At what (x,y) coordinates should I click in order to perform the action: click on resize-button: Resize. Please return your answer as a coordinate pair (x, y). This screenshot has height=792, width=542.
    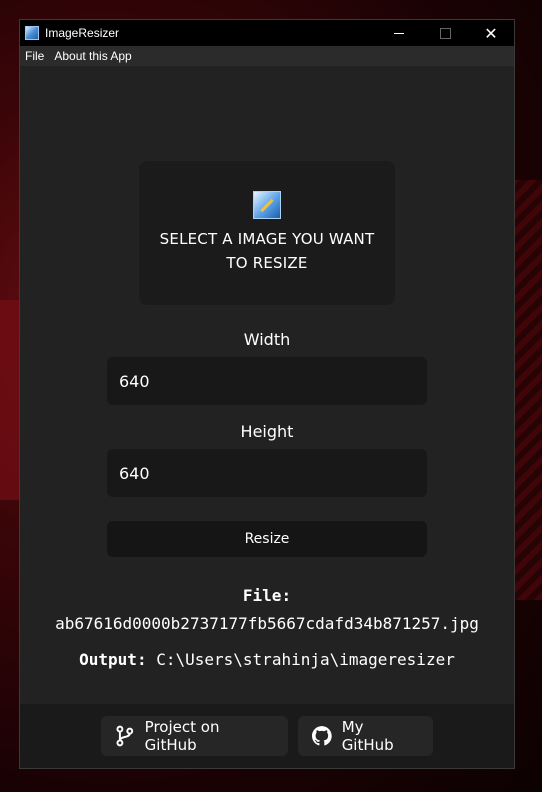
    Looking at the image, I should click on (267, 539).